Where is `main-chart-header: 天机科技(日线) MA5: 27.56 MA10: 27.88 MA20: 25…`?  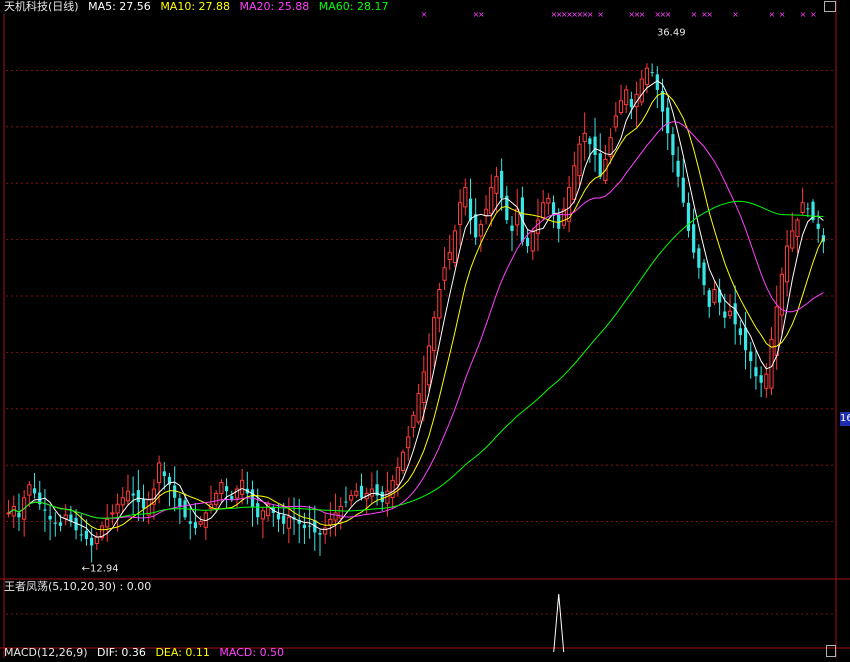 main-chart-header: 天机科技(日线) MA5: 27.56 MA10: 27.88 MA20: 25… is located at coordinates (199, 7).